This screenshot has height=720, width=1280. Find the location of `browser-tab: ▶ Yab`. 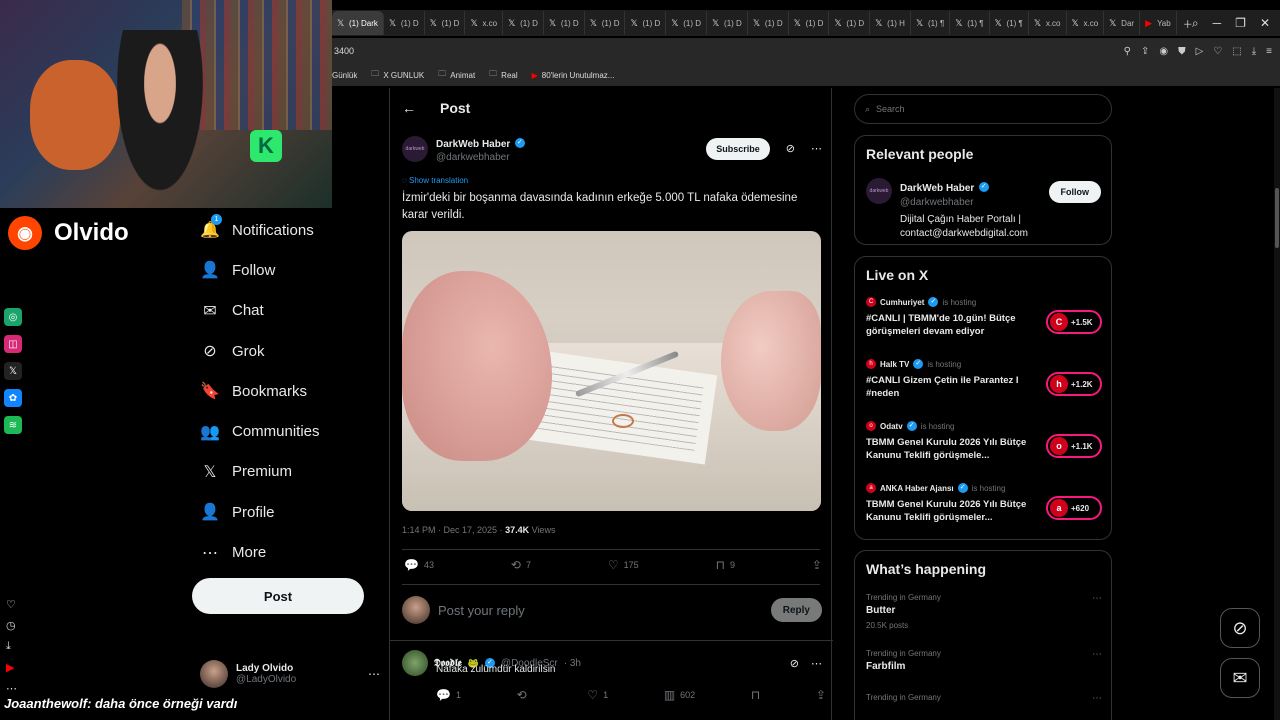

browser-tab: ▶ Yab is located at coordinates (1158, 23).